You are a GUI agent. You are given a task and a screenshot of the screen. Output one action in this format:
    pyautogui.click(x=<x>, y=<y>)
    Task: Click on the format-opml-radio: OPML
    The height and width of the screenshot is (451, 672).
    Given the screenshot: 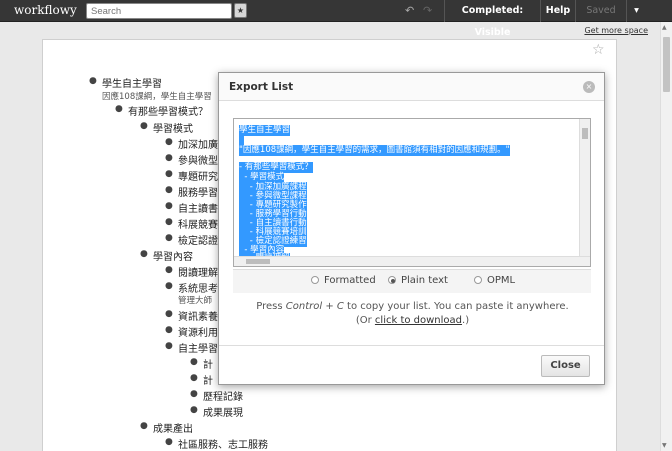 What is the action you would take?
    pyautogui.click(x=494, y=280)
    